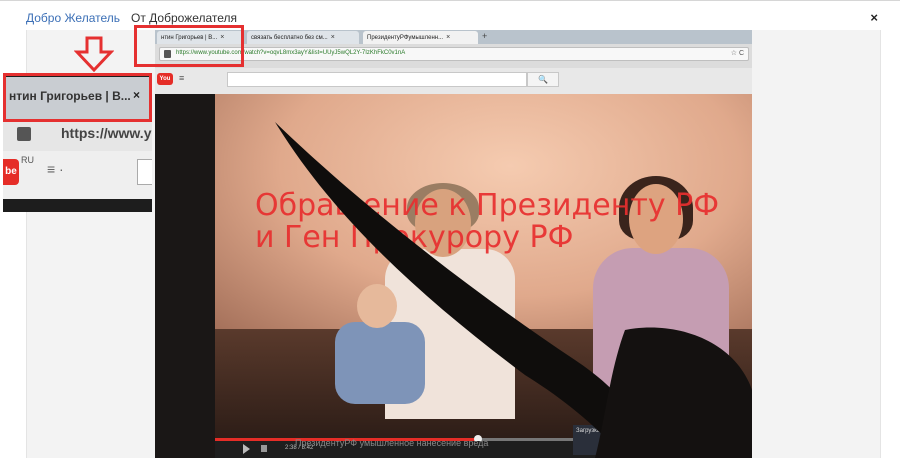 This screenshot has height=458, width=900. I want to click on new-tab-icon: +, so click(485, 36).